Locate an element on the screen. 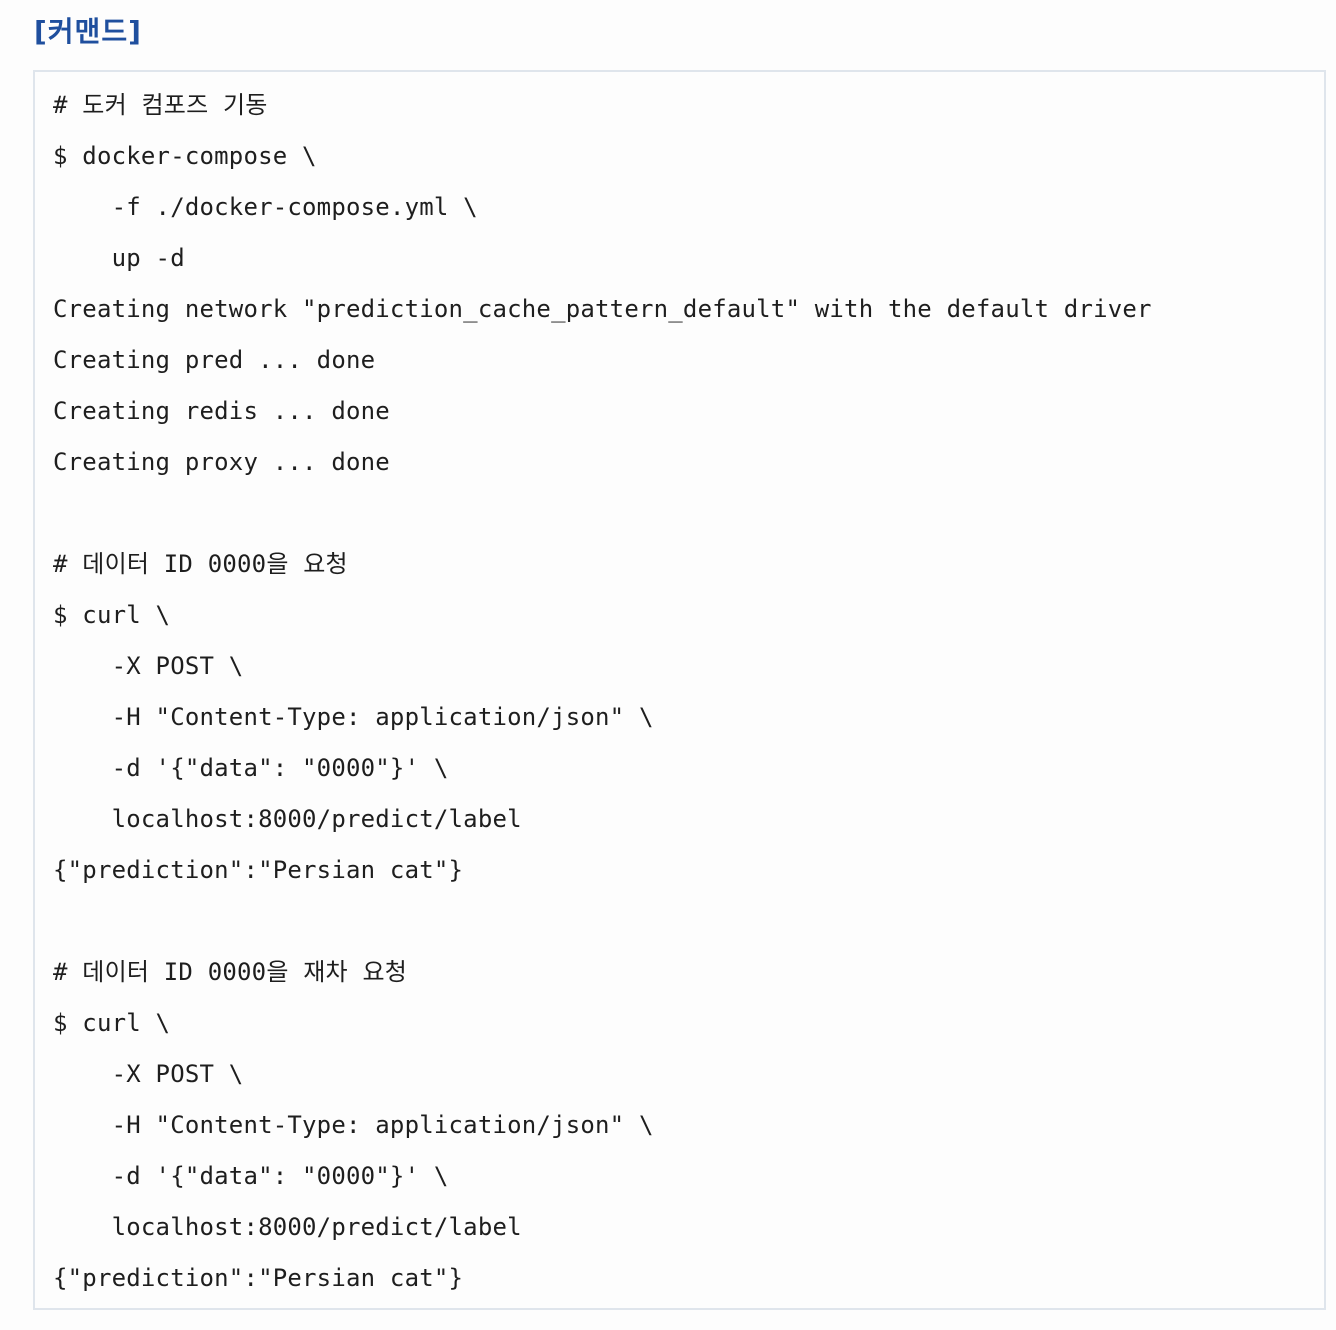  code-line-comment: # 데이터 ID 0000을 요청 is located at coordinates (200, 564).